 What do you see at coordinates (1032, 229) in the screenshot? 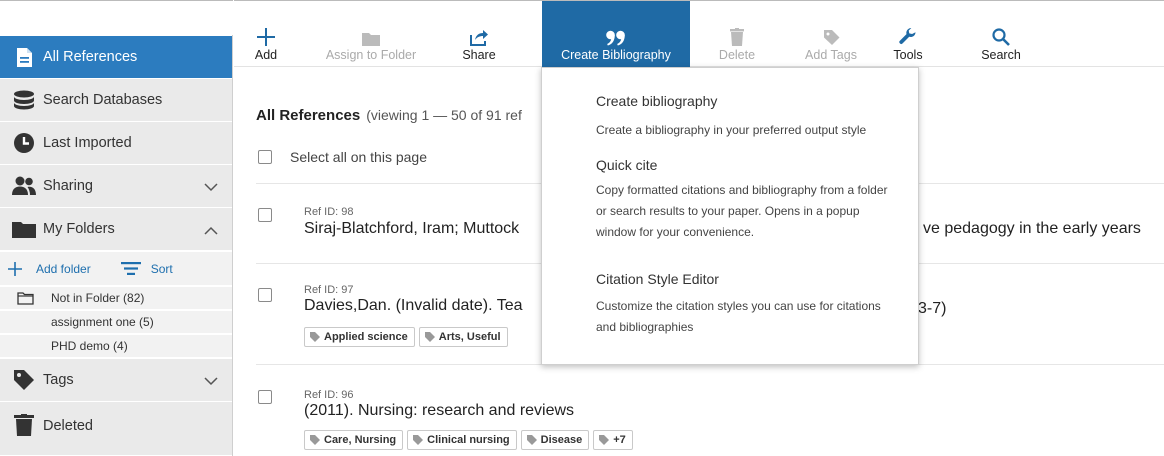
I see `reference-title-tail: ve pedagogy in the early years` at bounding box center [1032, 229].